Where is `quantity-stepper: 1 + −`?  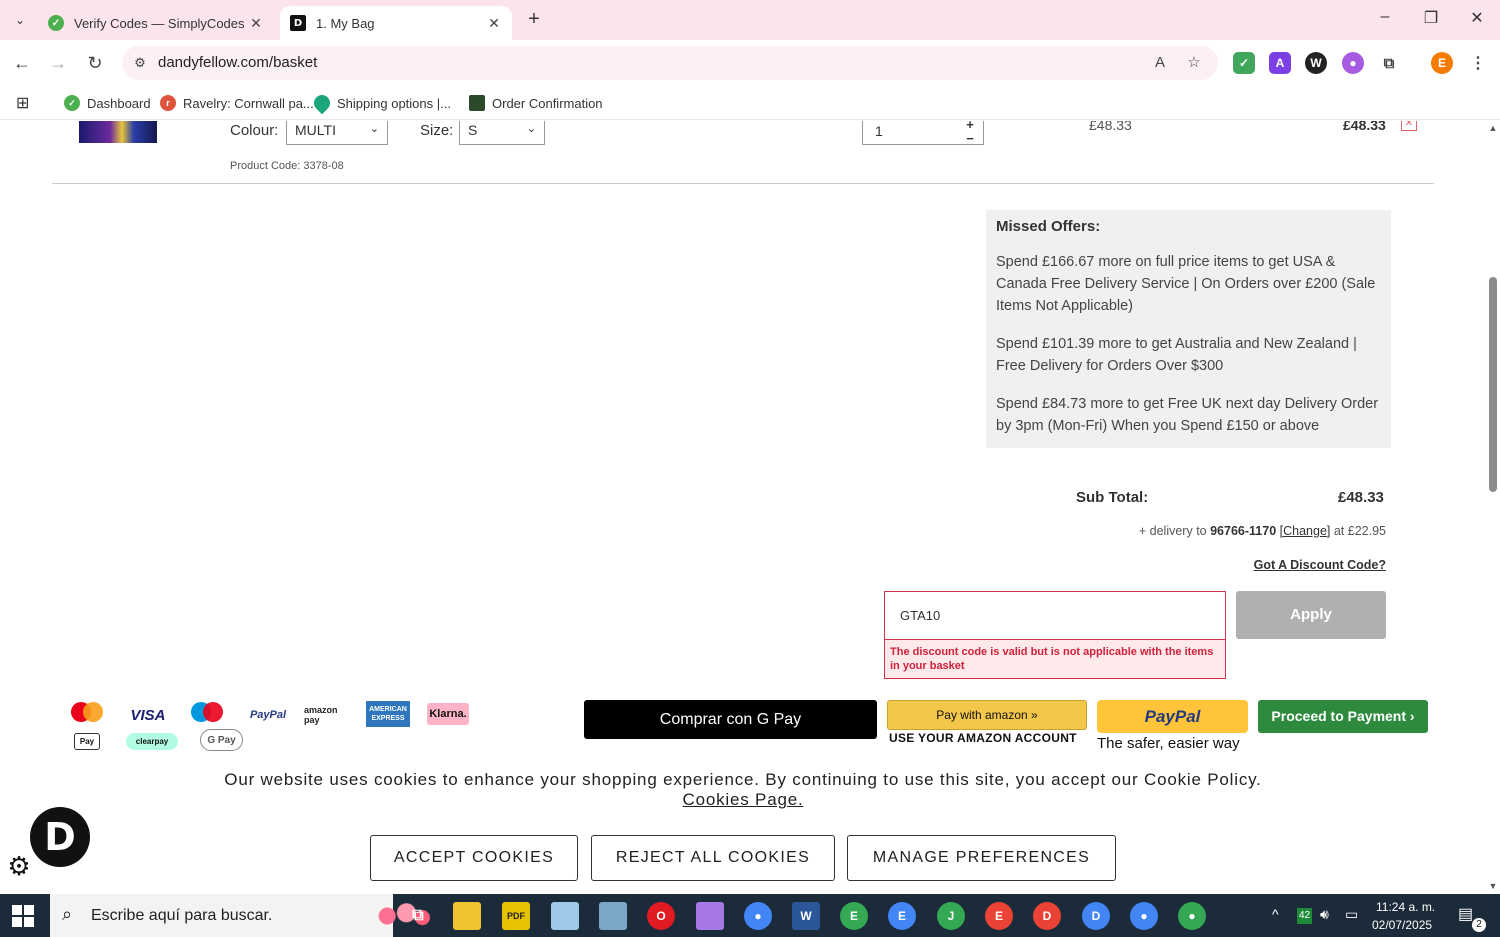 quantity-stepper: 1 + − is located at coordinates (923, 133).